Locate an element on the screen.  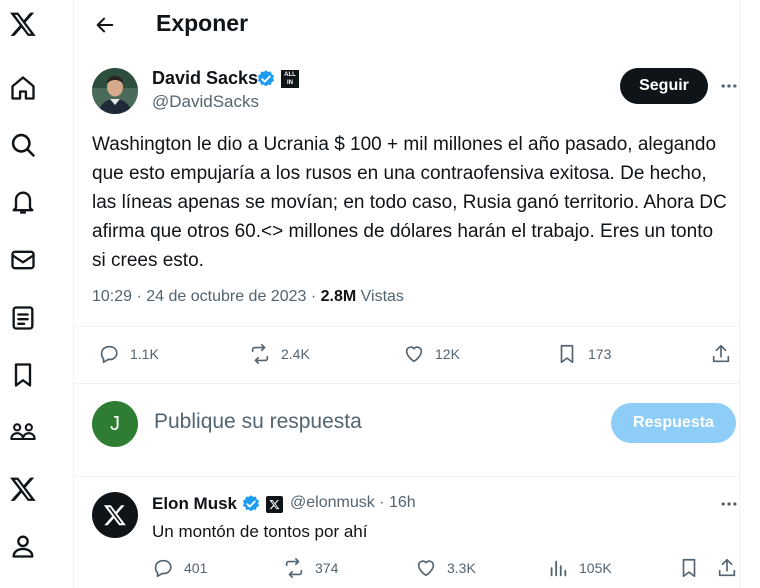
reply-repost-action: 374 is located at coordinates (310, 568).